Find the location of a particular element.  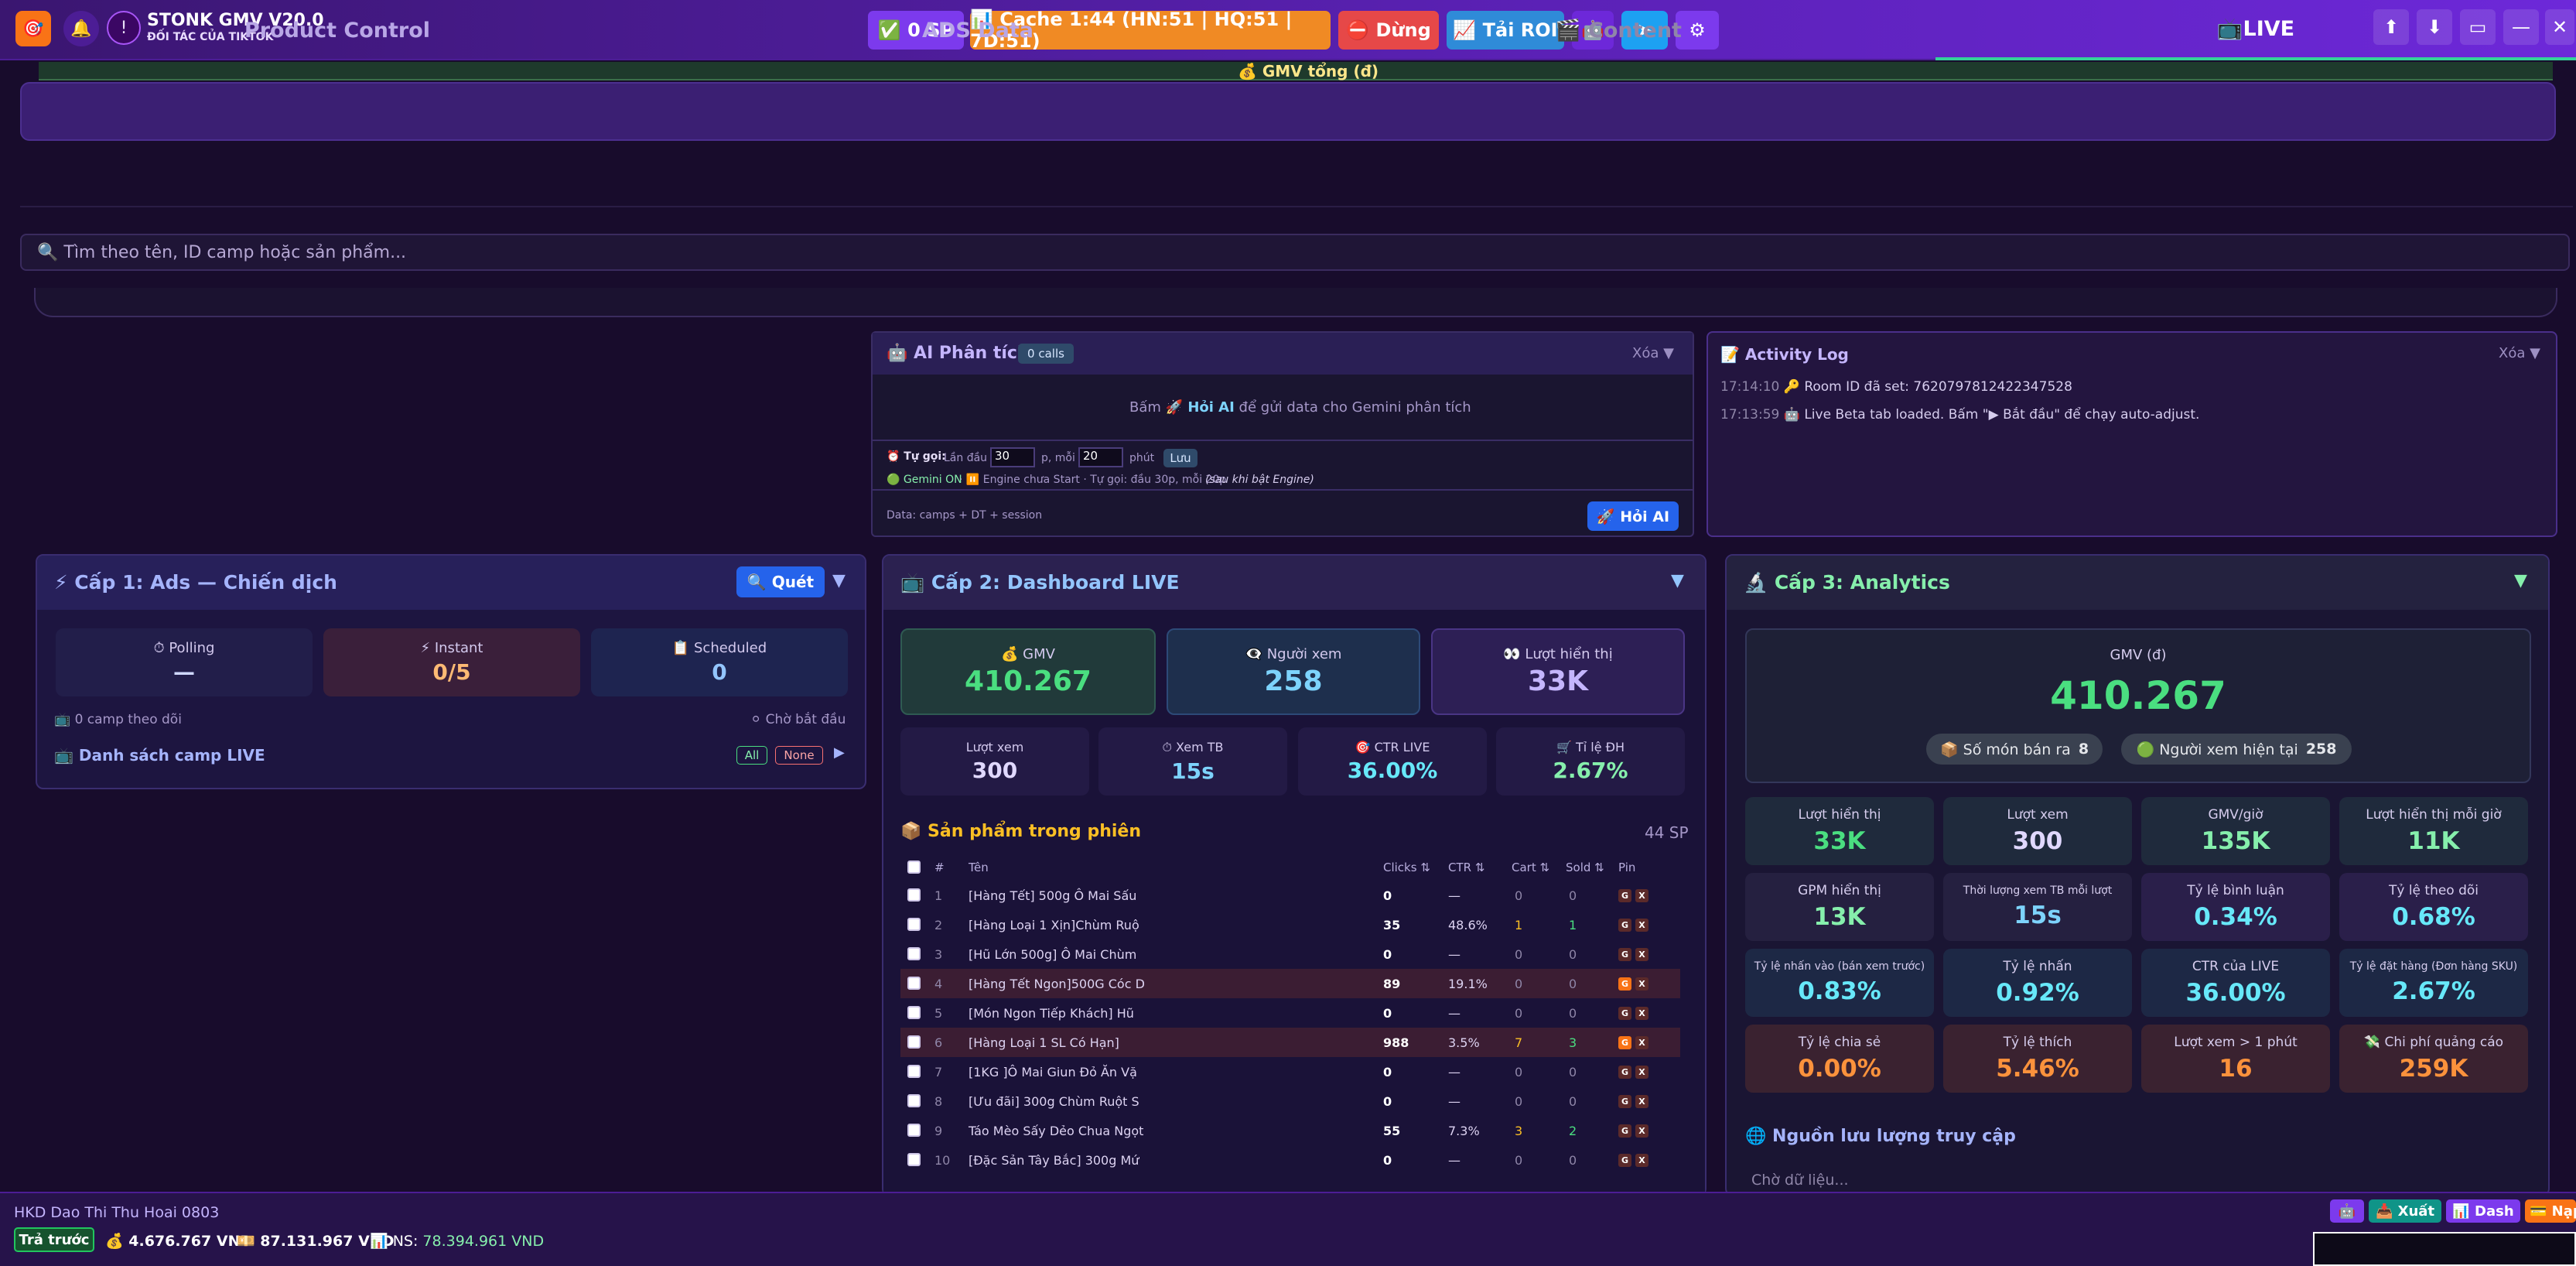

impressions-label: 👀 Lượt hiển thị is located at coordinates (1558, 654).